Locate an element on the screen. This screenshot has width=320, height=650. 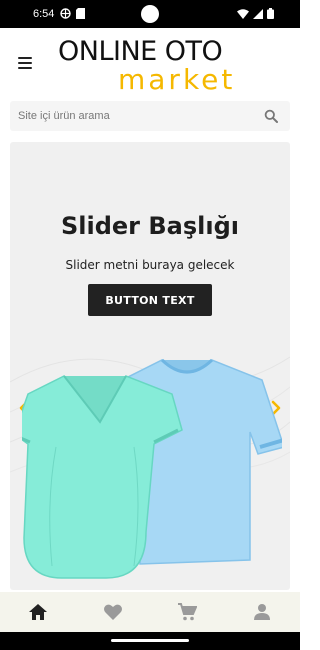
home-indicator is located at coordinates (150, 640).